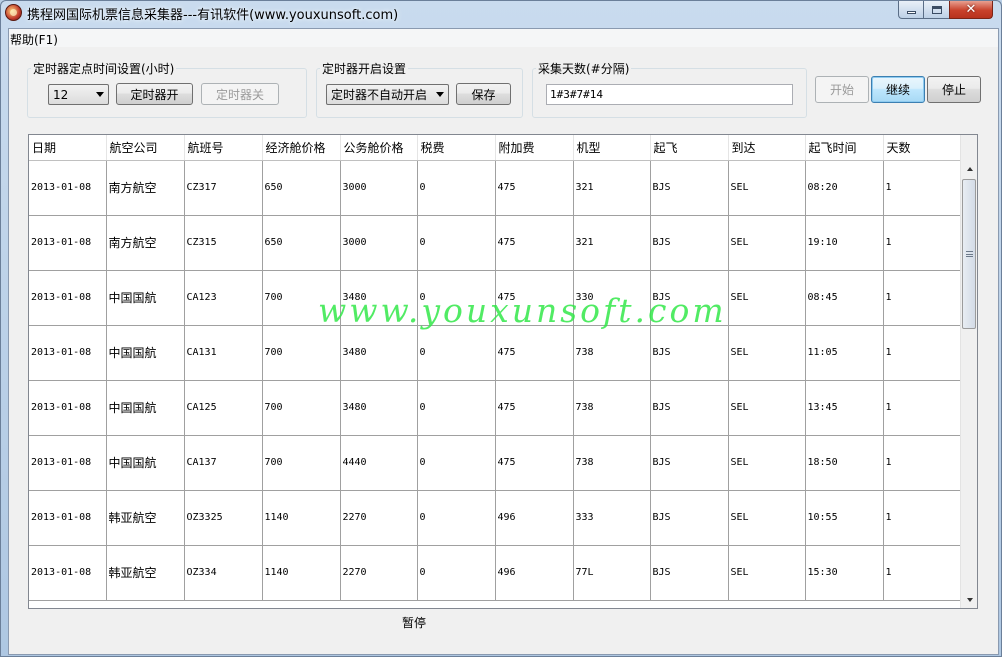 The width and height of the screenshot is (1002, 657). I want to click on column-header: 日期, so click(68, 148).